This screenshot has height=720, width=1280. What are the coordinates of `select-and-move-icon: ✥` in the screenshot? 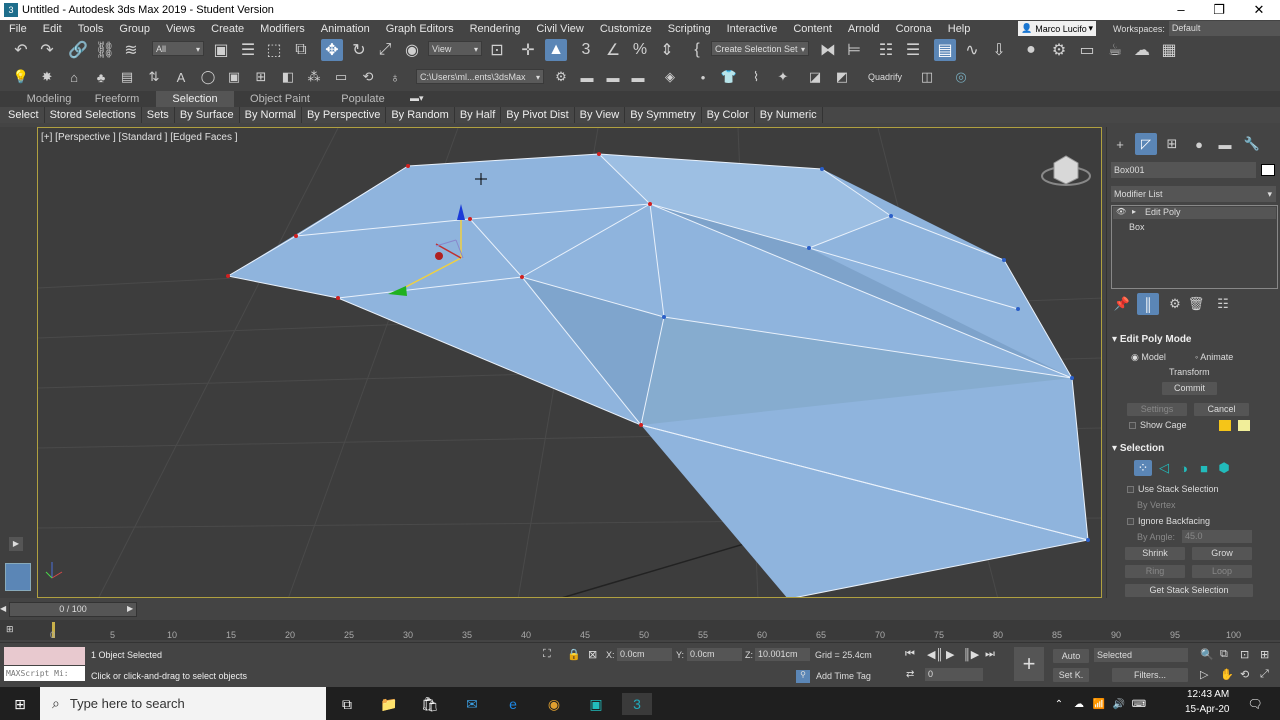 It's located at (332, 50).